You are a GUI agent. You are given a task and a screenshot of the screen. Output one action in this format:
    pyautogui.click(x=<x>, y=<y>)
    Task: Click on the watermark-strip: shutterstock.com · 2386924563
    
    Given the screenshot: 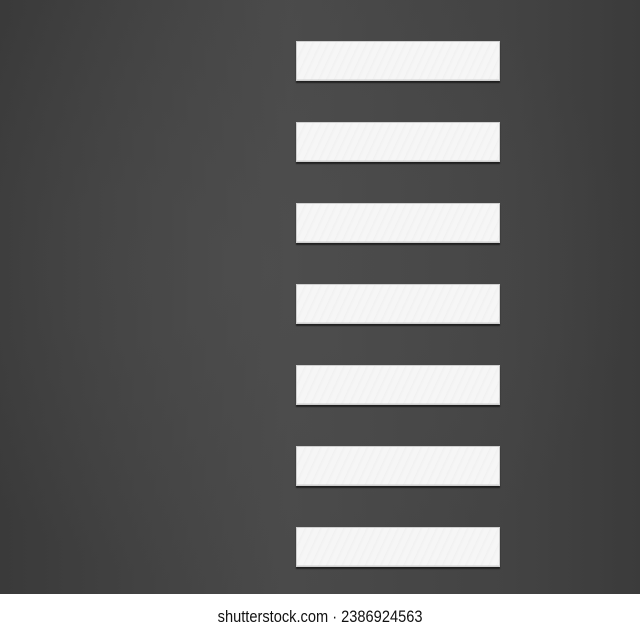 What is the action you would take?
    pyautogui.click(x=320, y=617)
    